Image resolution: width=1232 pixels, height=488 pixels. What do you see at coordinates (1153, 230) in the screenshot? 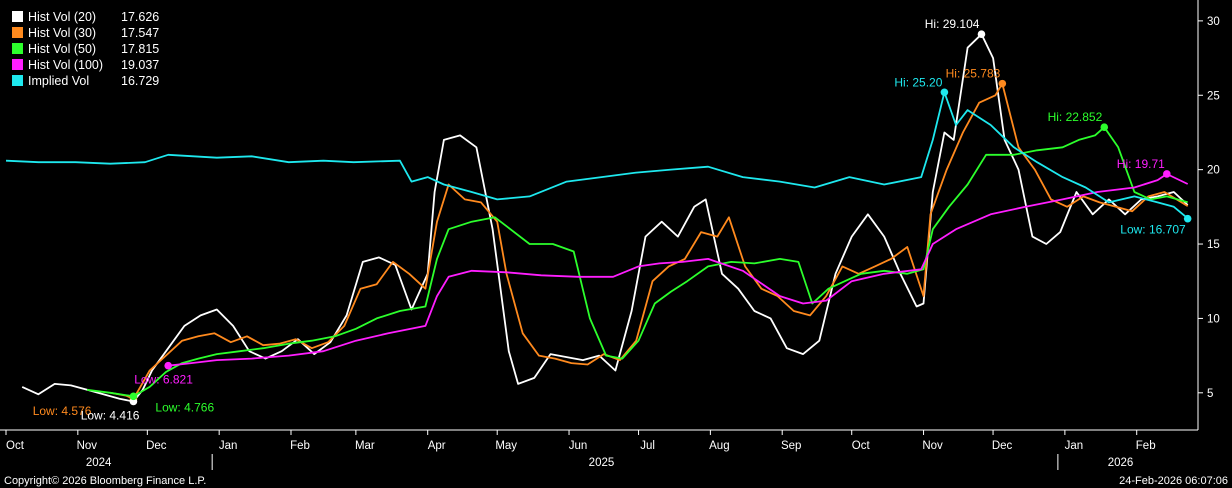
I see `extreme-label: Low: 16.707` at bounding box center [1153, 230].